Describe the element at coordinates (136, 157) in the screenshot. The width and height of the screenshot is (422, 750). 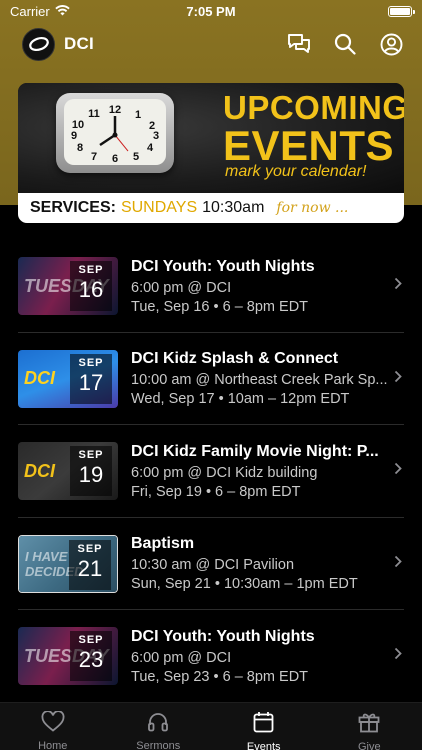
I see `svg-text: 5` at that location.